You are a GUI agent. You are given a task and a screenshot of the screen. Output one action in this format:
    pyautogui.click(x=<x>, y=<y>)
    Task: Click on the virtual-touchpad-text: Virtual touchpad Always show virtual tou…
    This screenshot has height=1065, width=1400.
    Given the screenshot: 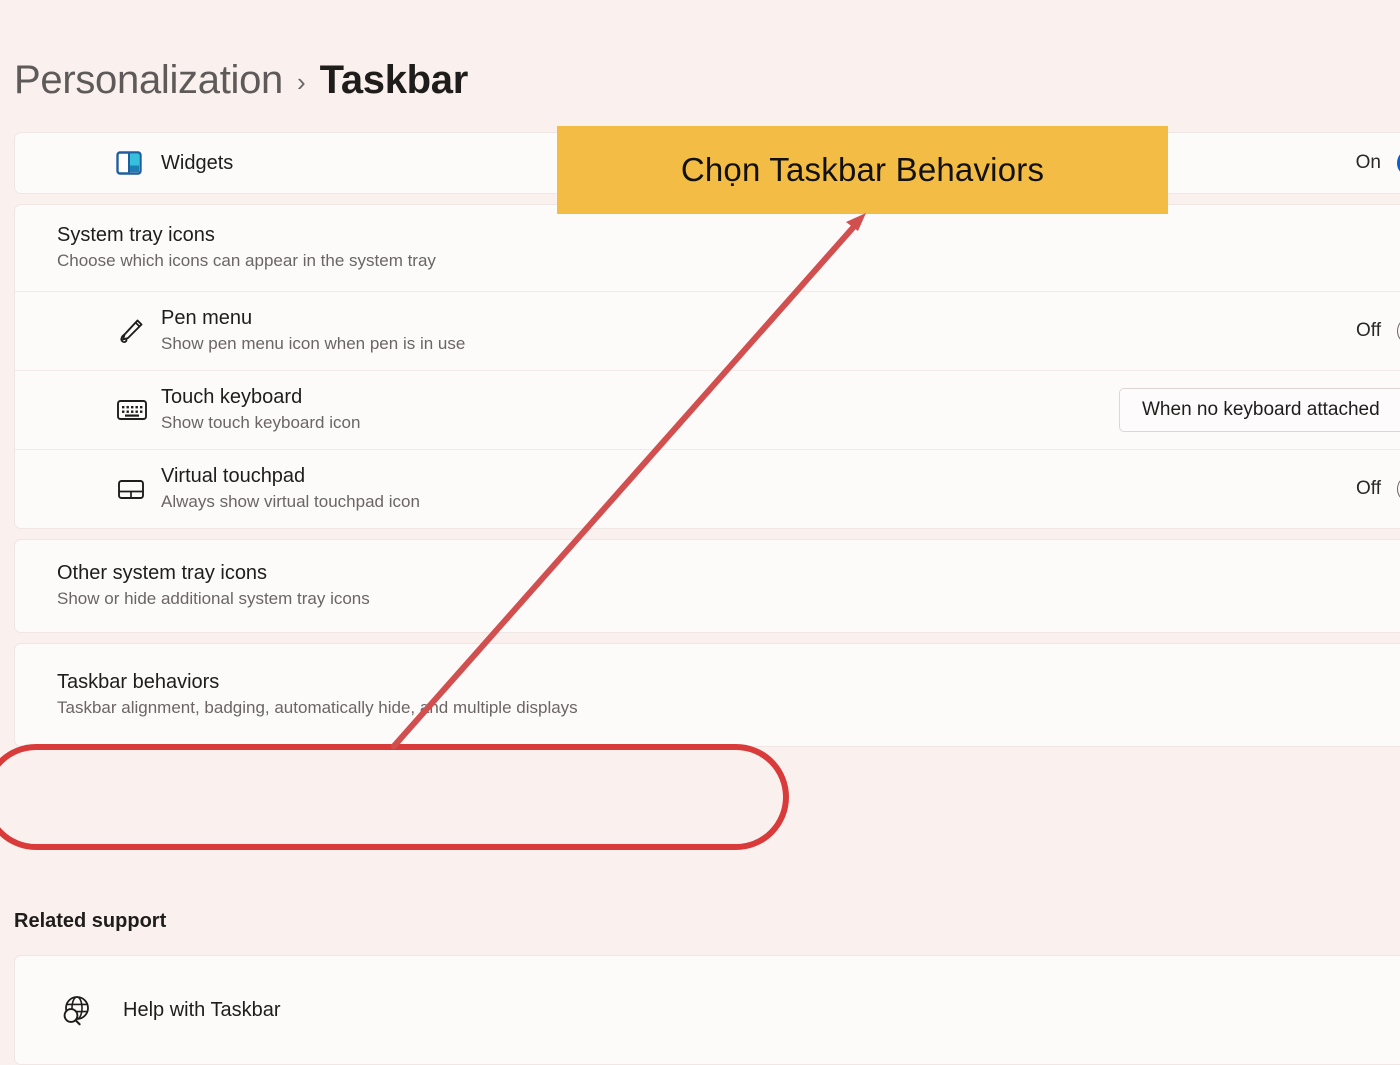 What is the action you would take?
    pyautogui.click(x=758, y=489)
    